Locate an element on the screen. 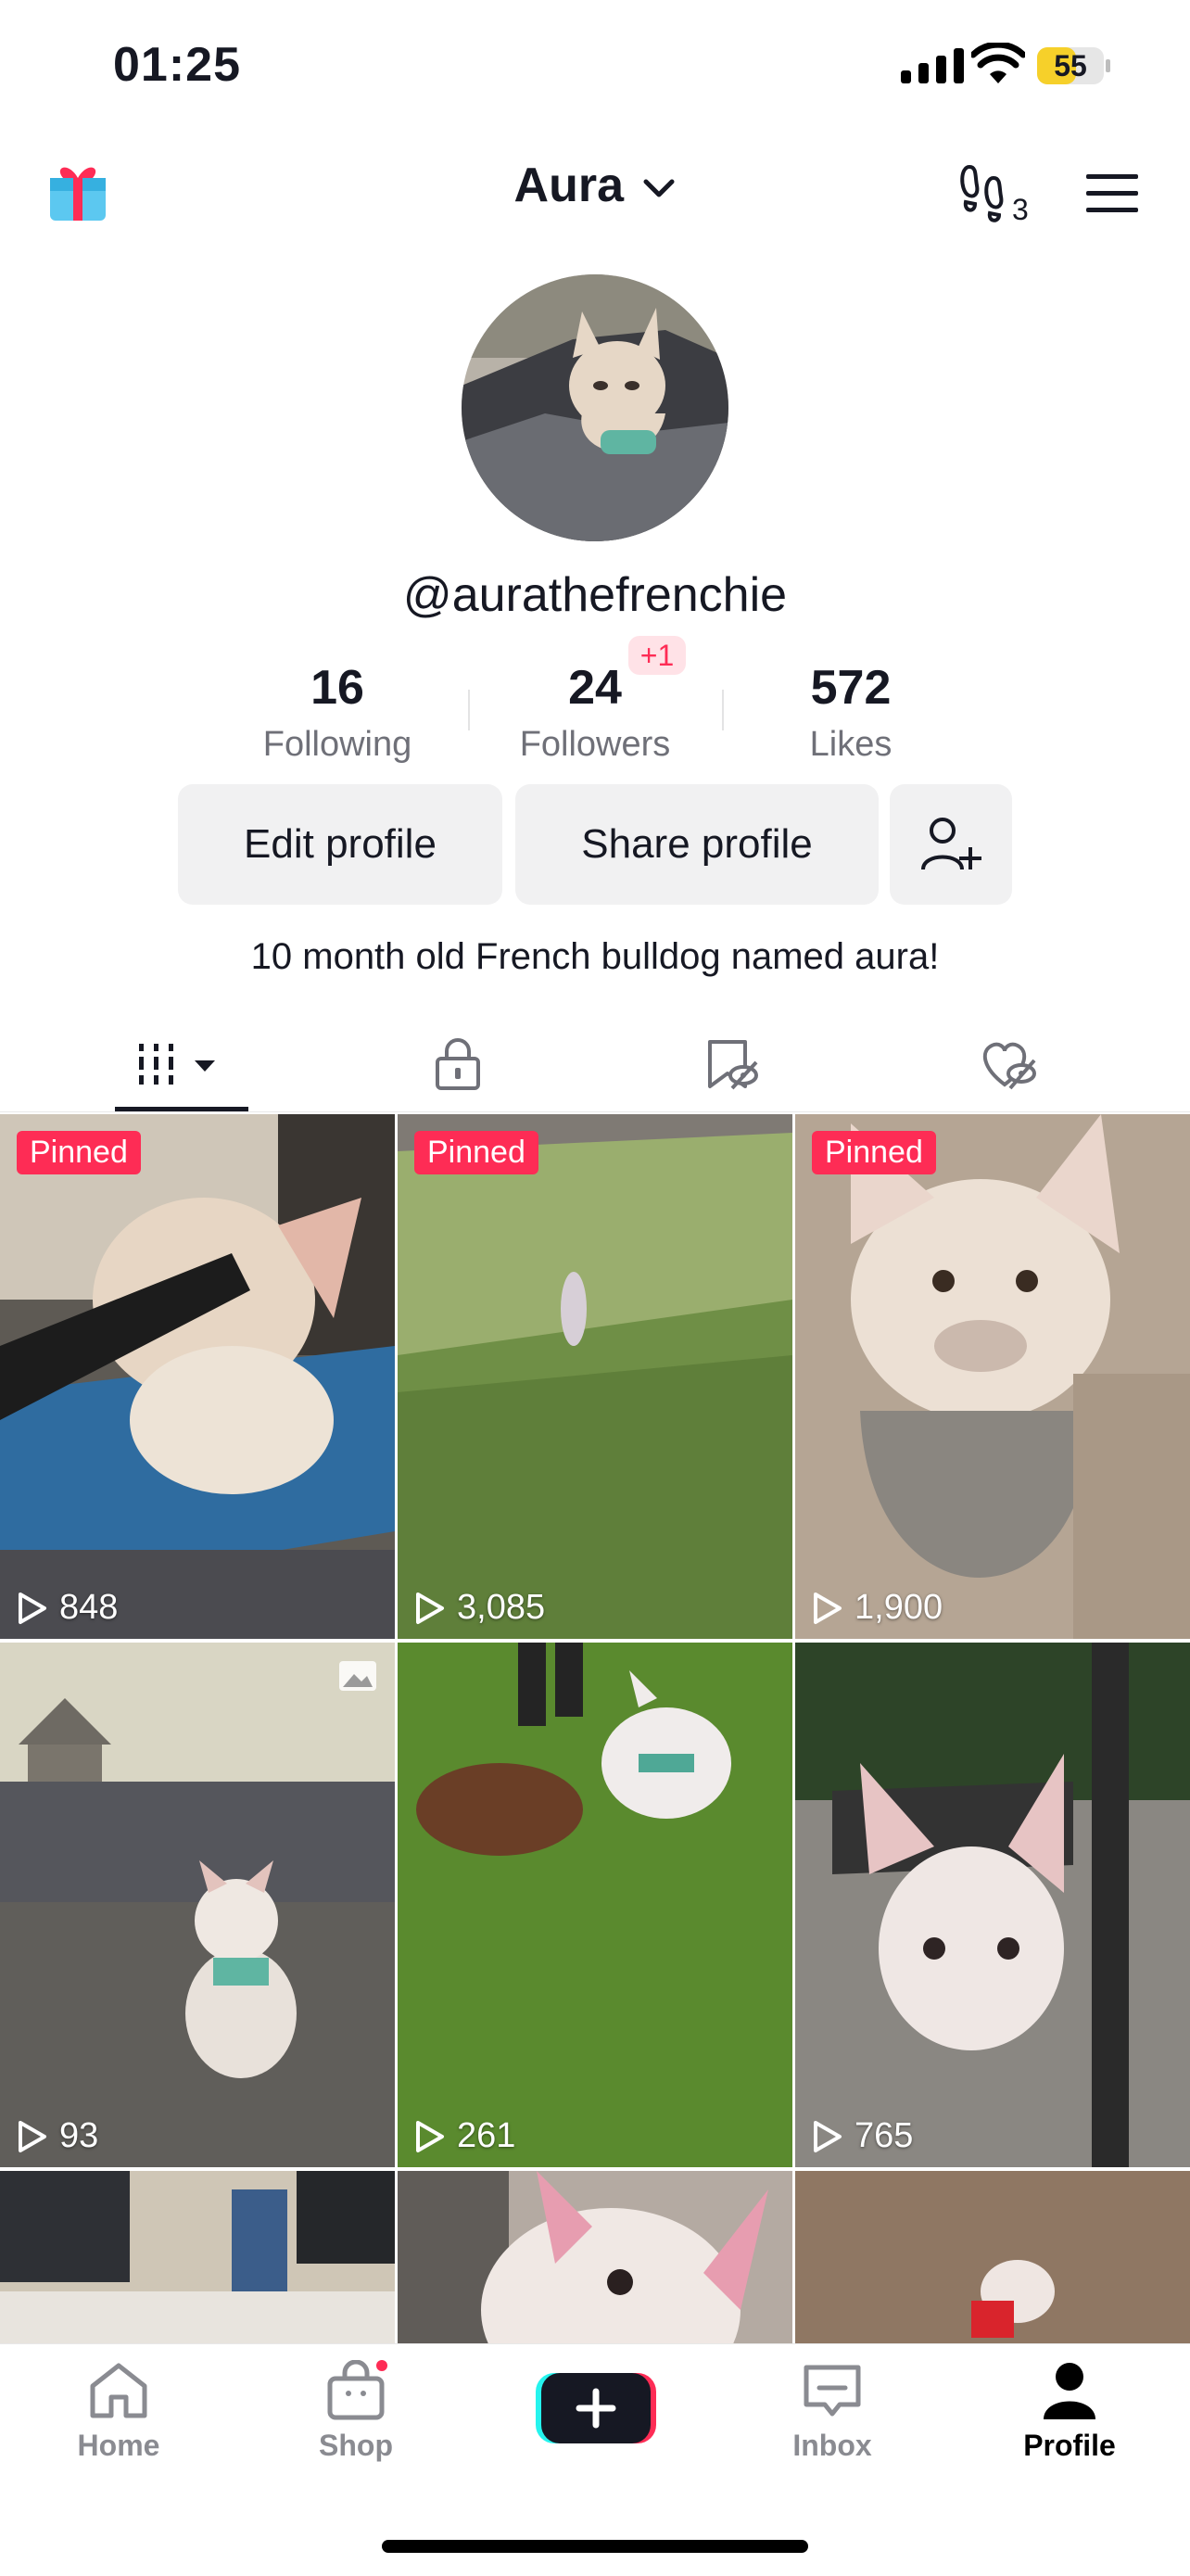  hidden-bookmark-icon is located at coordinates (733, 1065).